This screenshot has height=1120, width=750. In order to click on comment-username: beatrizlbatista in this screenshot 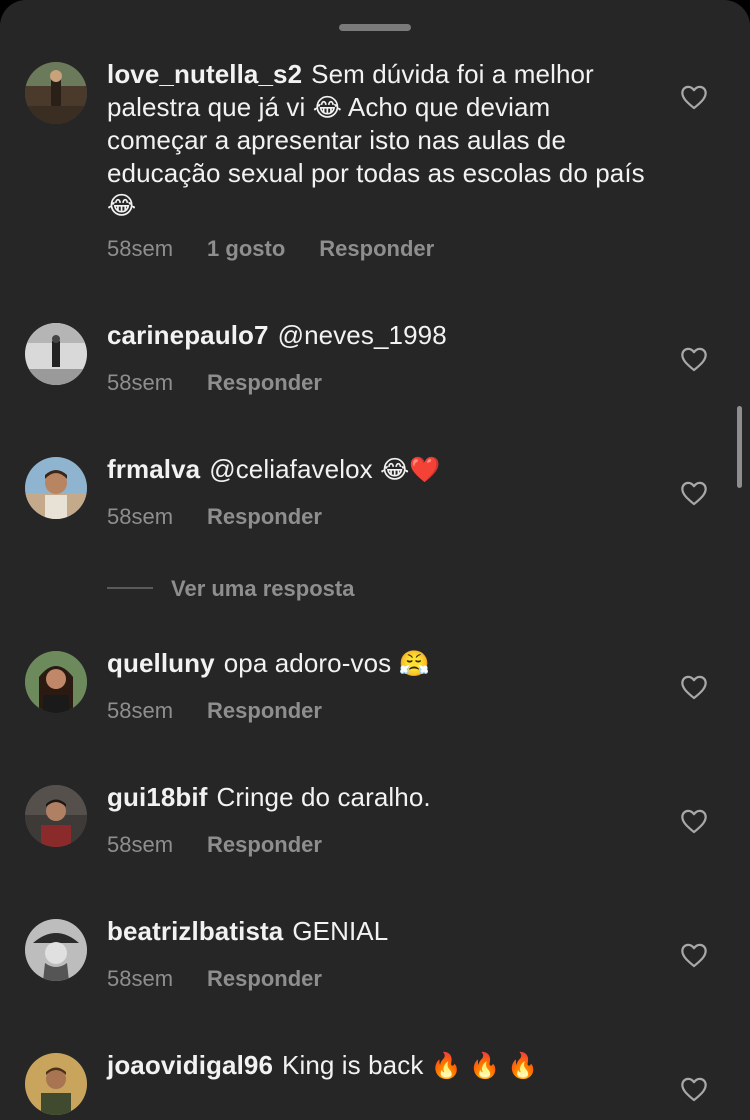, I will do `click(195, 931)`.